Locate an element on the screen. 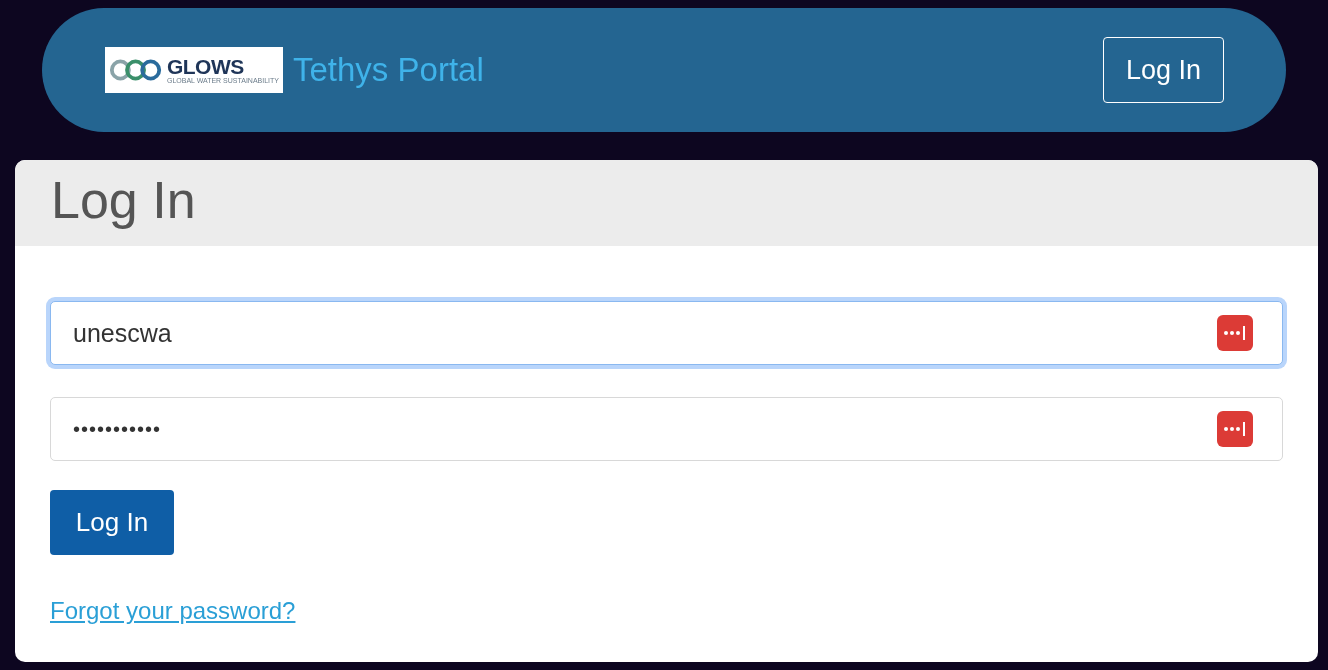  username-field: unescwa is located at coordinates (666, 333).